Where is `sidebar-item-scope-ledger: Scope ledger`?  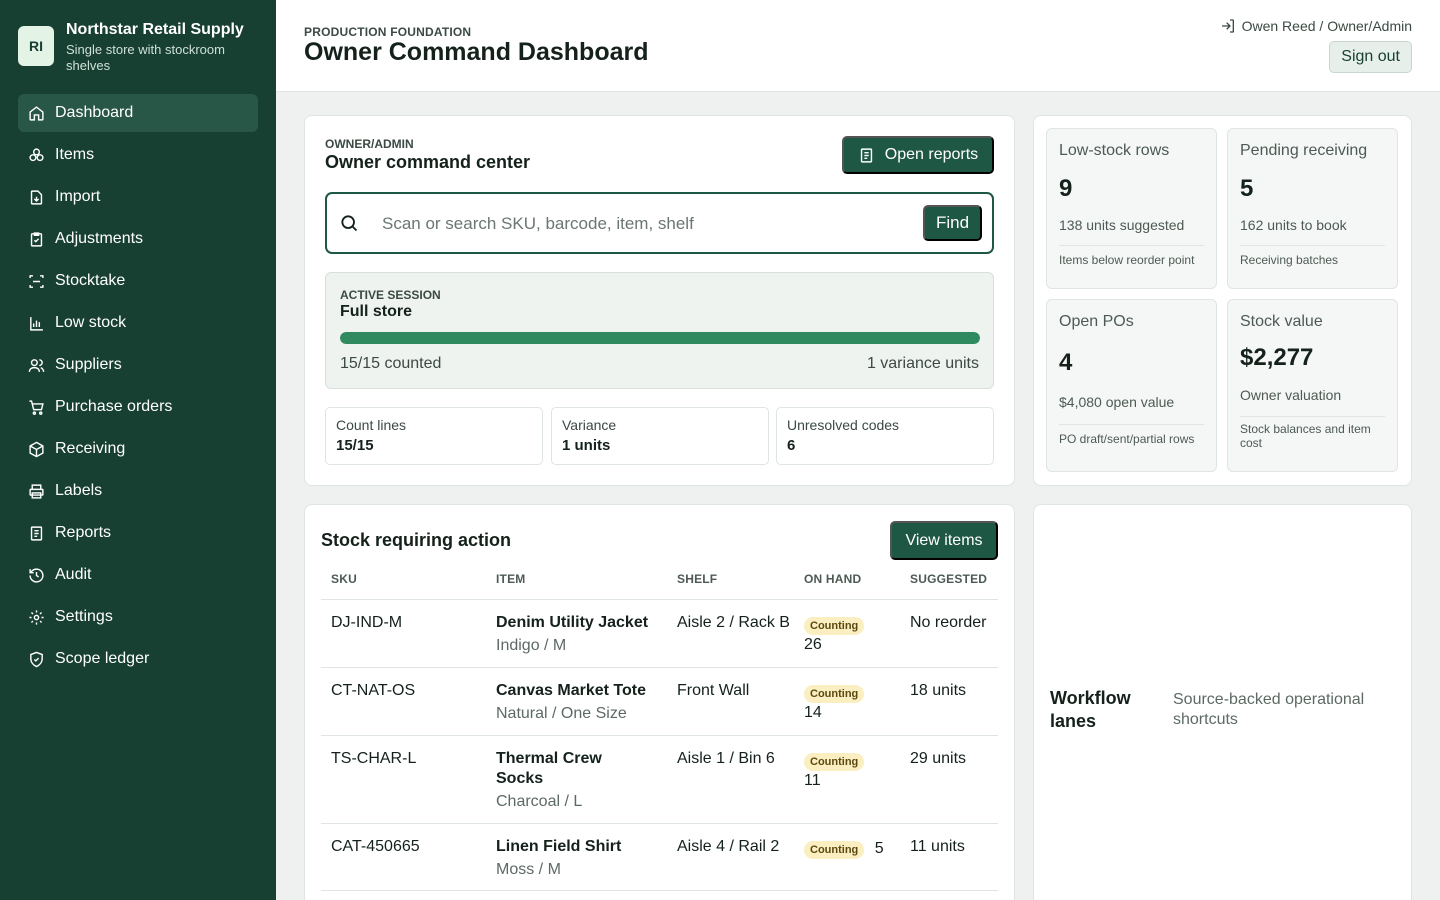 sidebar-item-scope-ledger: Scope ledger is located at coordinates (138, 659).